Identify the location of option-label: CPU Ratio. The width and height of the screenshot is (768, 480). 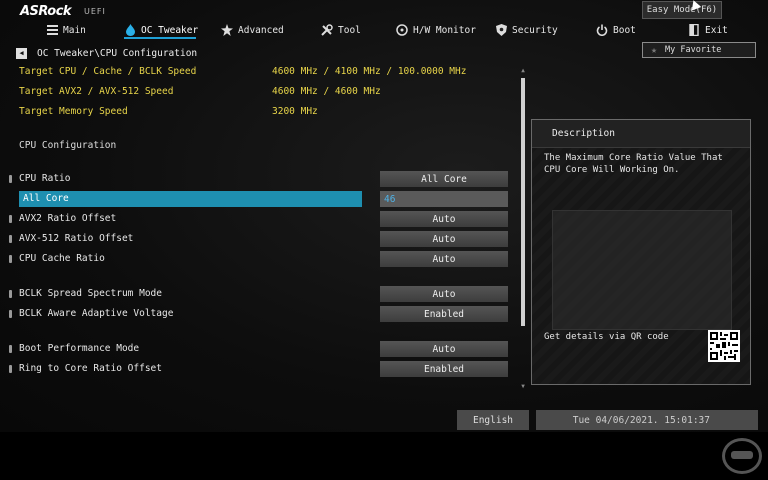
(45, 178).